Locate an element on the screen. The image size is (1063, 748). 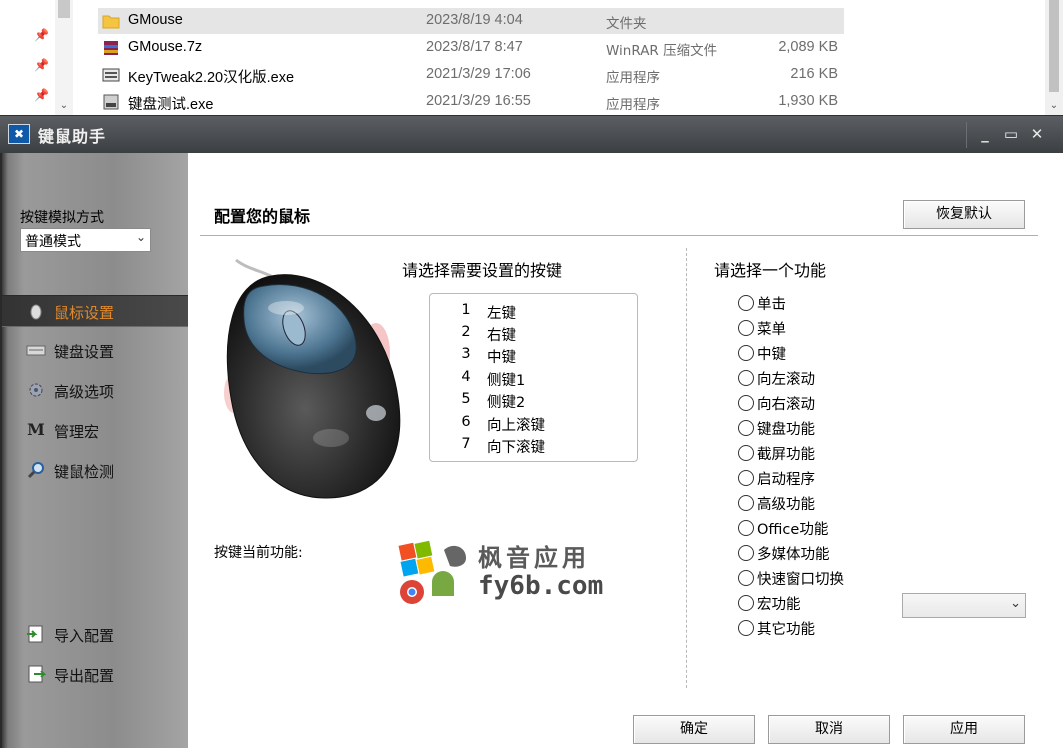
radio-label: 其它功能 is located at coordinates (786, 630).